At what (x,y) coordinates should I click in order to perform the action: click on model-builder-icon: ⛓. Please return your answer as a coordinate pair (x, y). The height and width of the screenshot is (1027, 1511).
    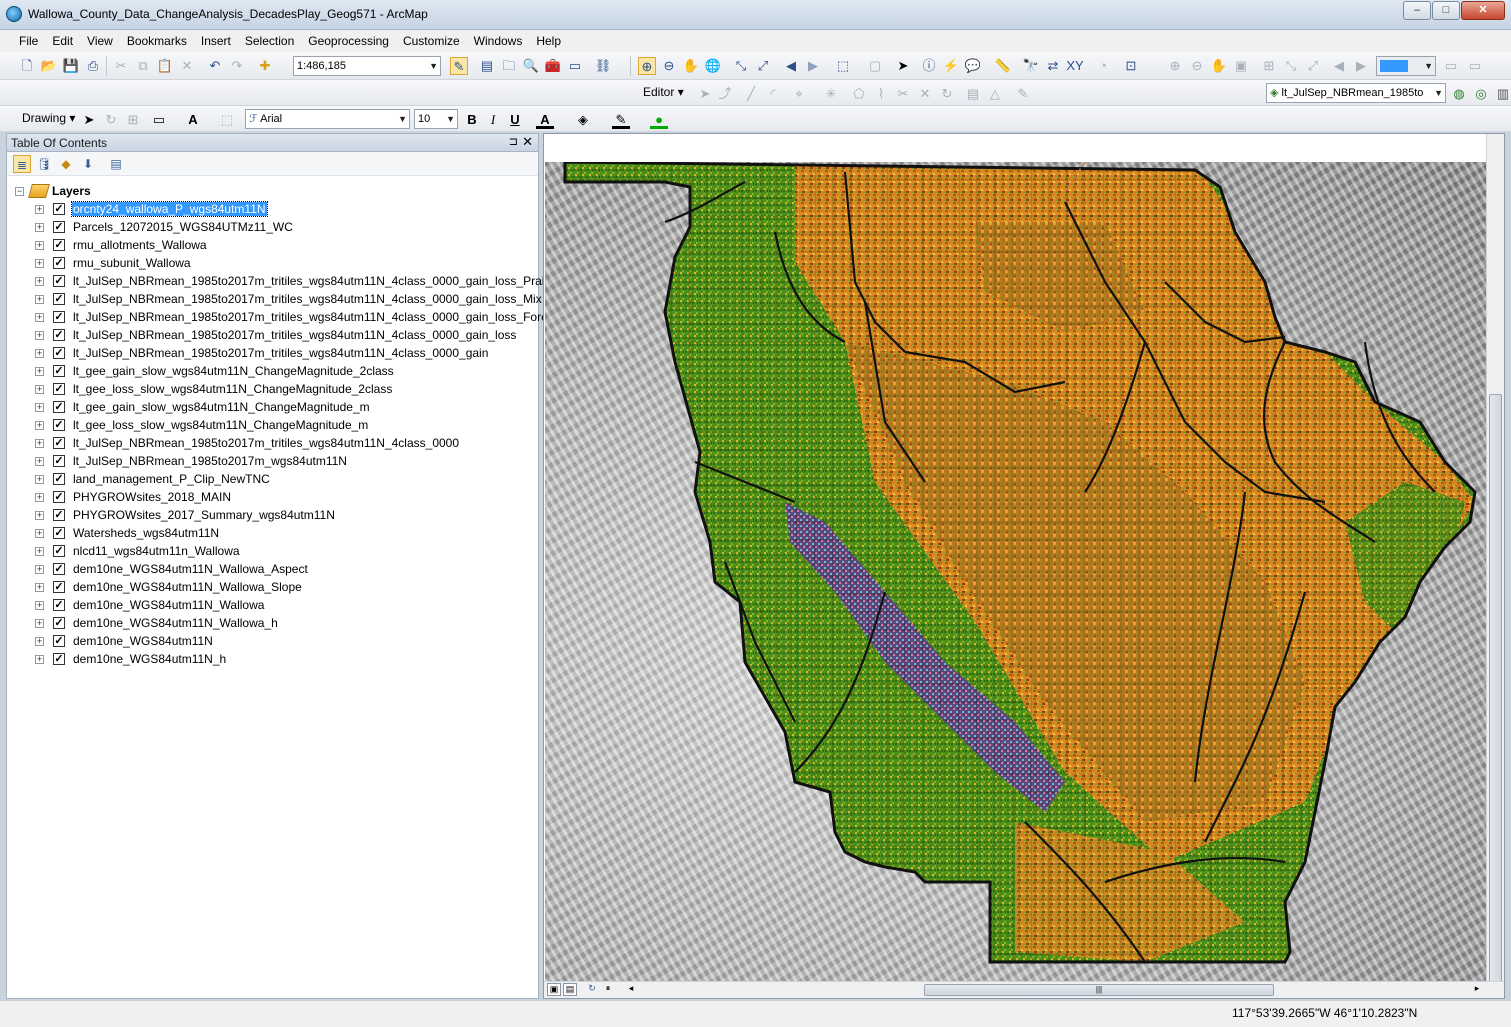
    Looking at the image, I should click on (603, 66).